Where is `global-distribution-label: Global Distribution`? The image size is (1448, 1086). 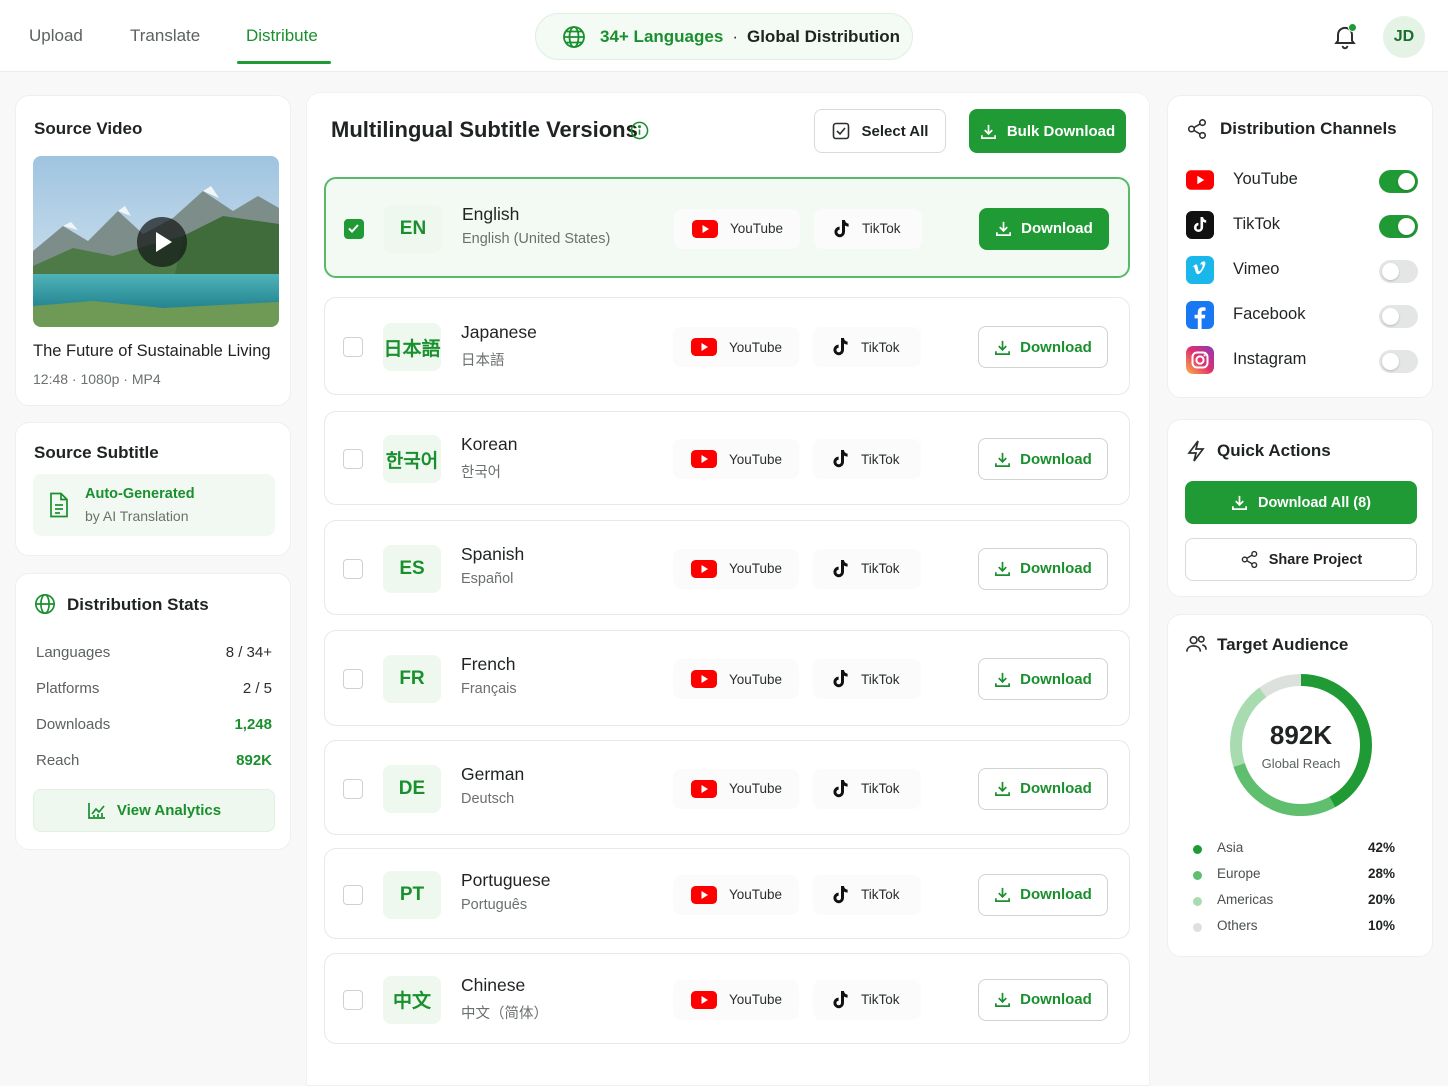 global-distribution-label: Global Distribution is located at coordinates (823, 36).